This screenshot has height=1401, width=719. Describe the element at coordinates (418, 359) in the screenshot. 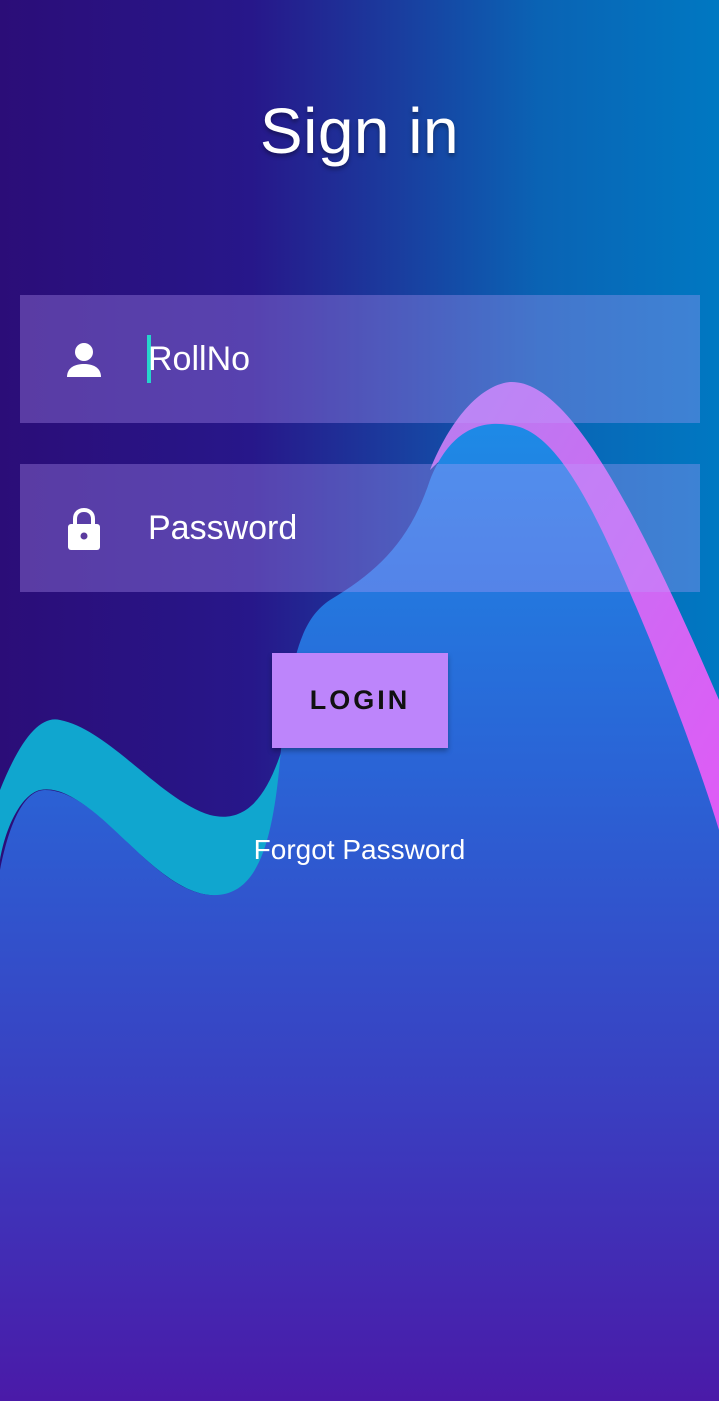

I see `rollno-input` at that location.